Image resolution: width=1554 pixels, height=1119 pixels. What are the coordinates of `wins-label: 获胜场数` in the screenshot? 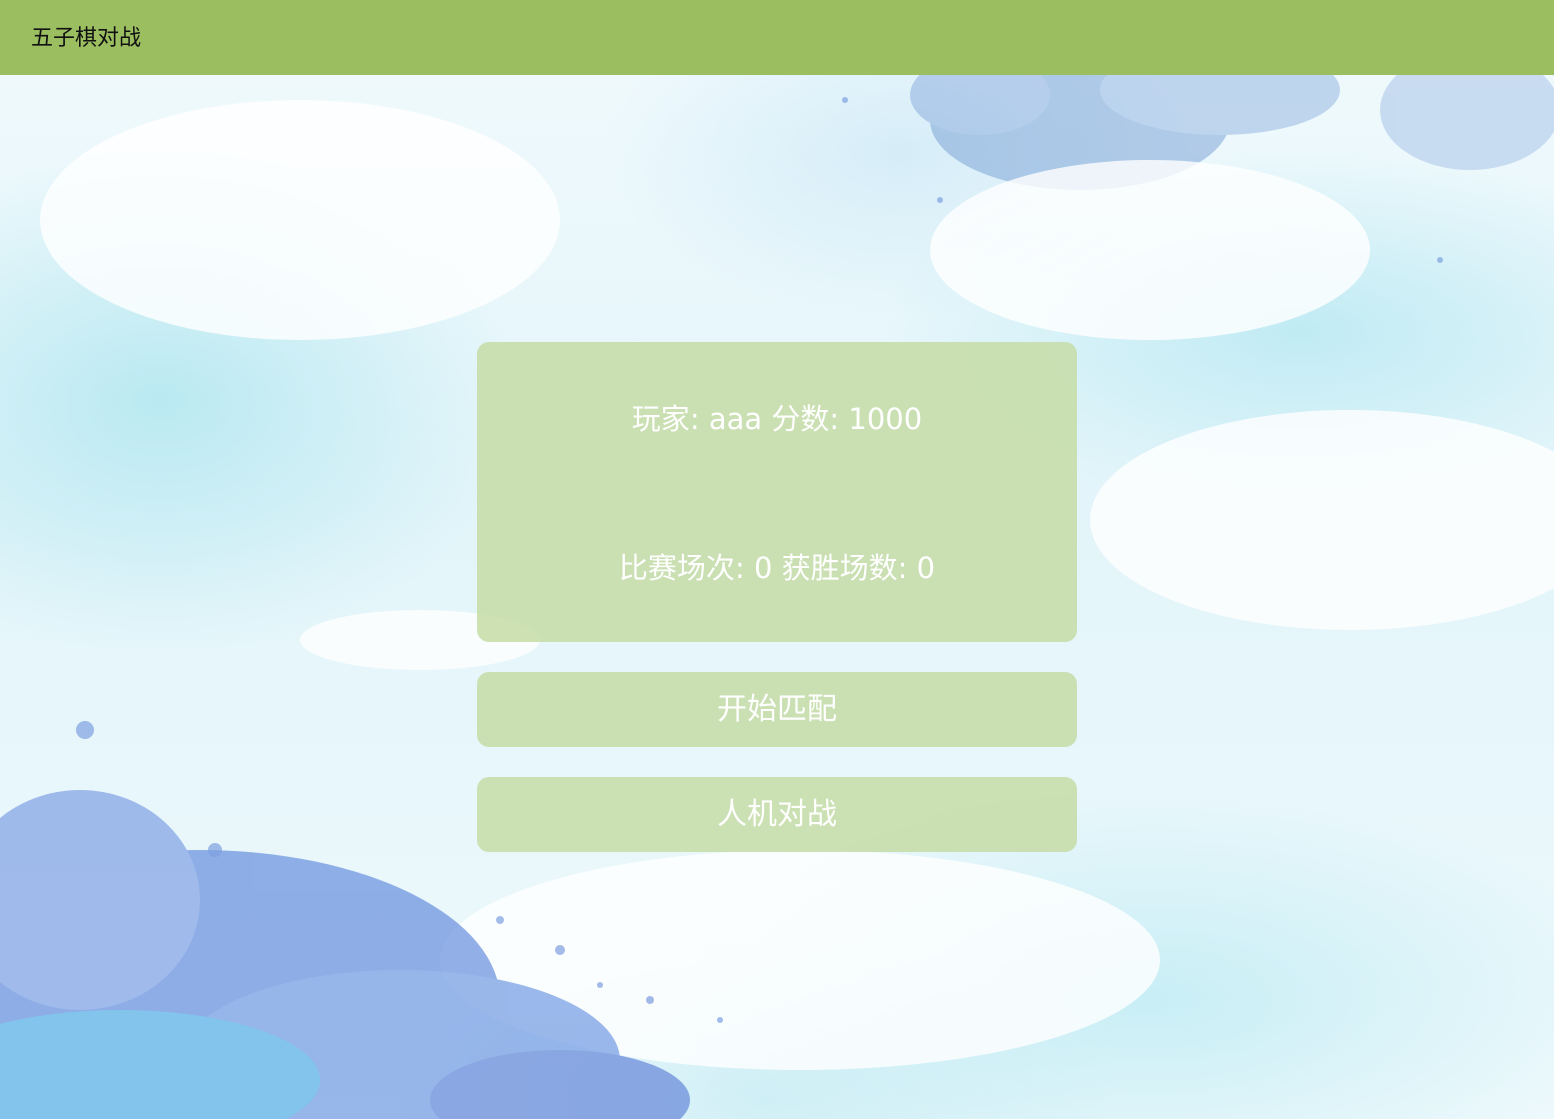 It's located at (839, 568).